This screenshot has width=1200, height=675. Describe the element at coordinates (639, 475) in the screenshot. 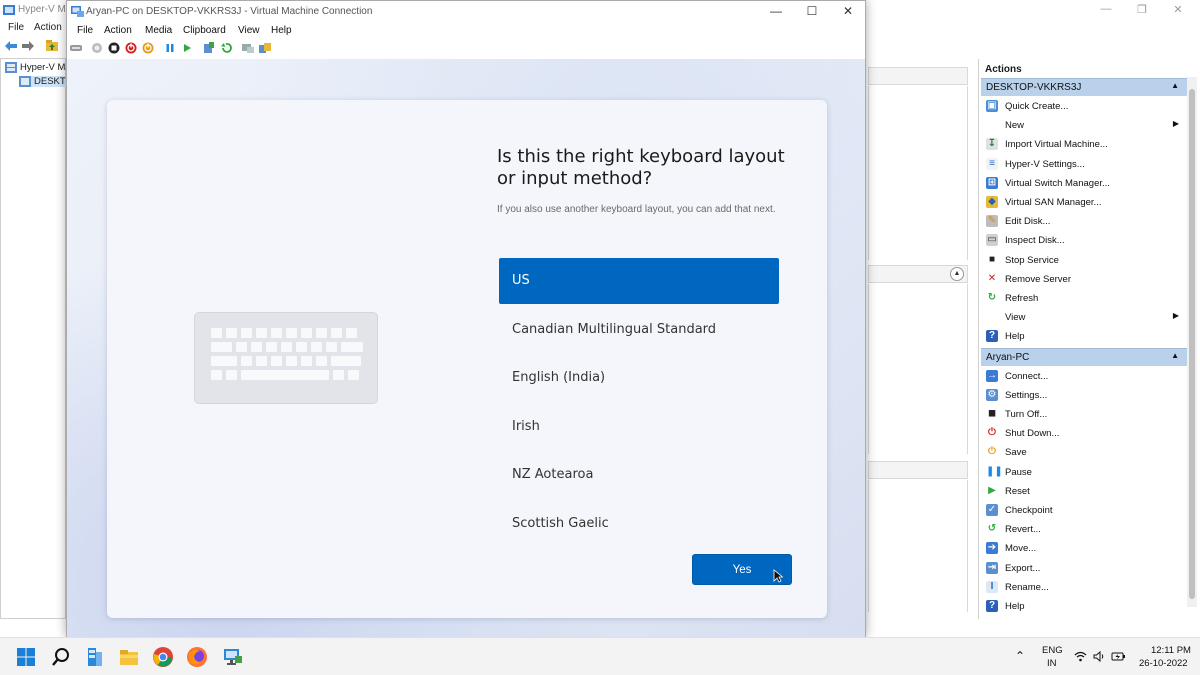

I see `keyboard-layout-item: NZ Aotearoa` at that location.